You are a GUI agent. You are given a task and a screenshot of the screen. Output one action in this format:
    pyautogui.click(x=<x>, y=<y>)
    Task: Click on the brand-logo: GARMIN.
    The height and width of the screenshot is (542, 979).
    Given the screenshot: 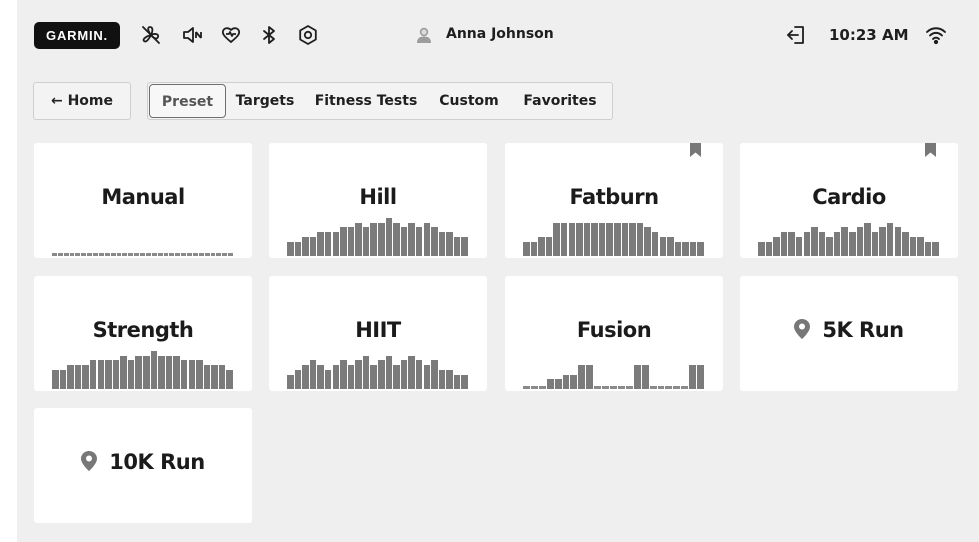 What is the action you would take?
    pyautogui.click(x=77, y=35)
    